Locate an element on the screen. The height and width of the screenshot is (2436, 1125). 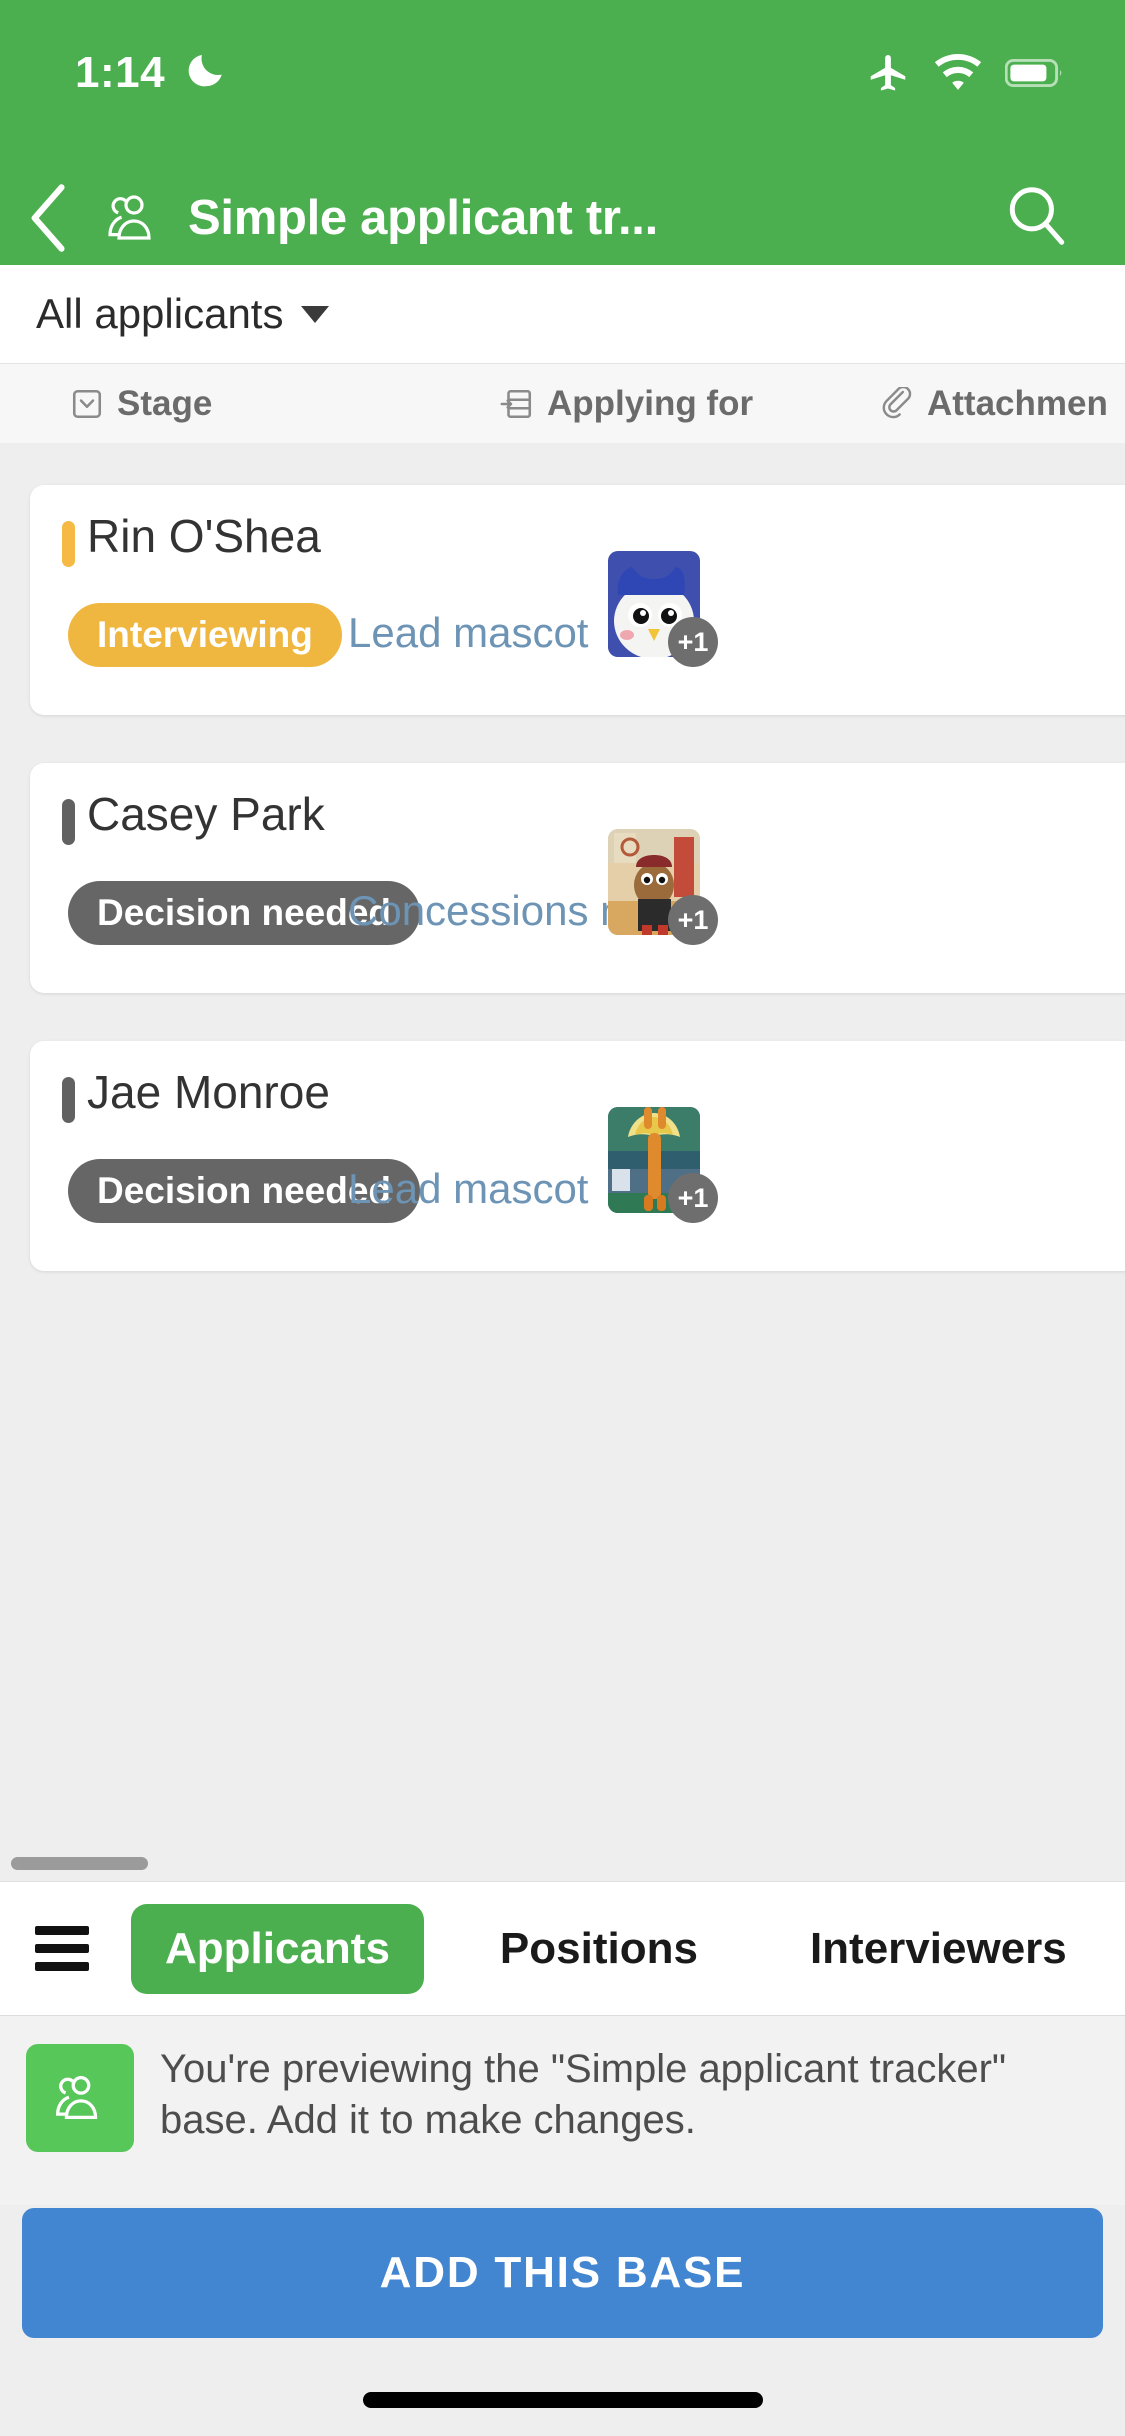
status-bar: 1:14 is located at coordinates (562, 85).